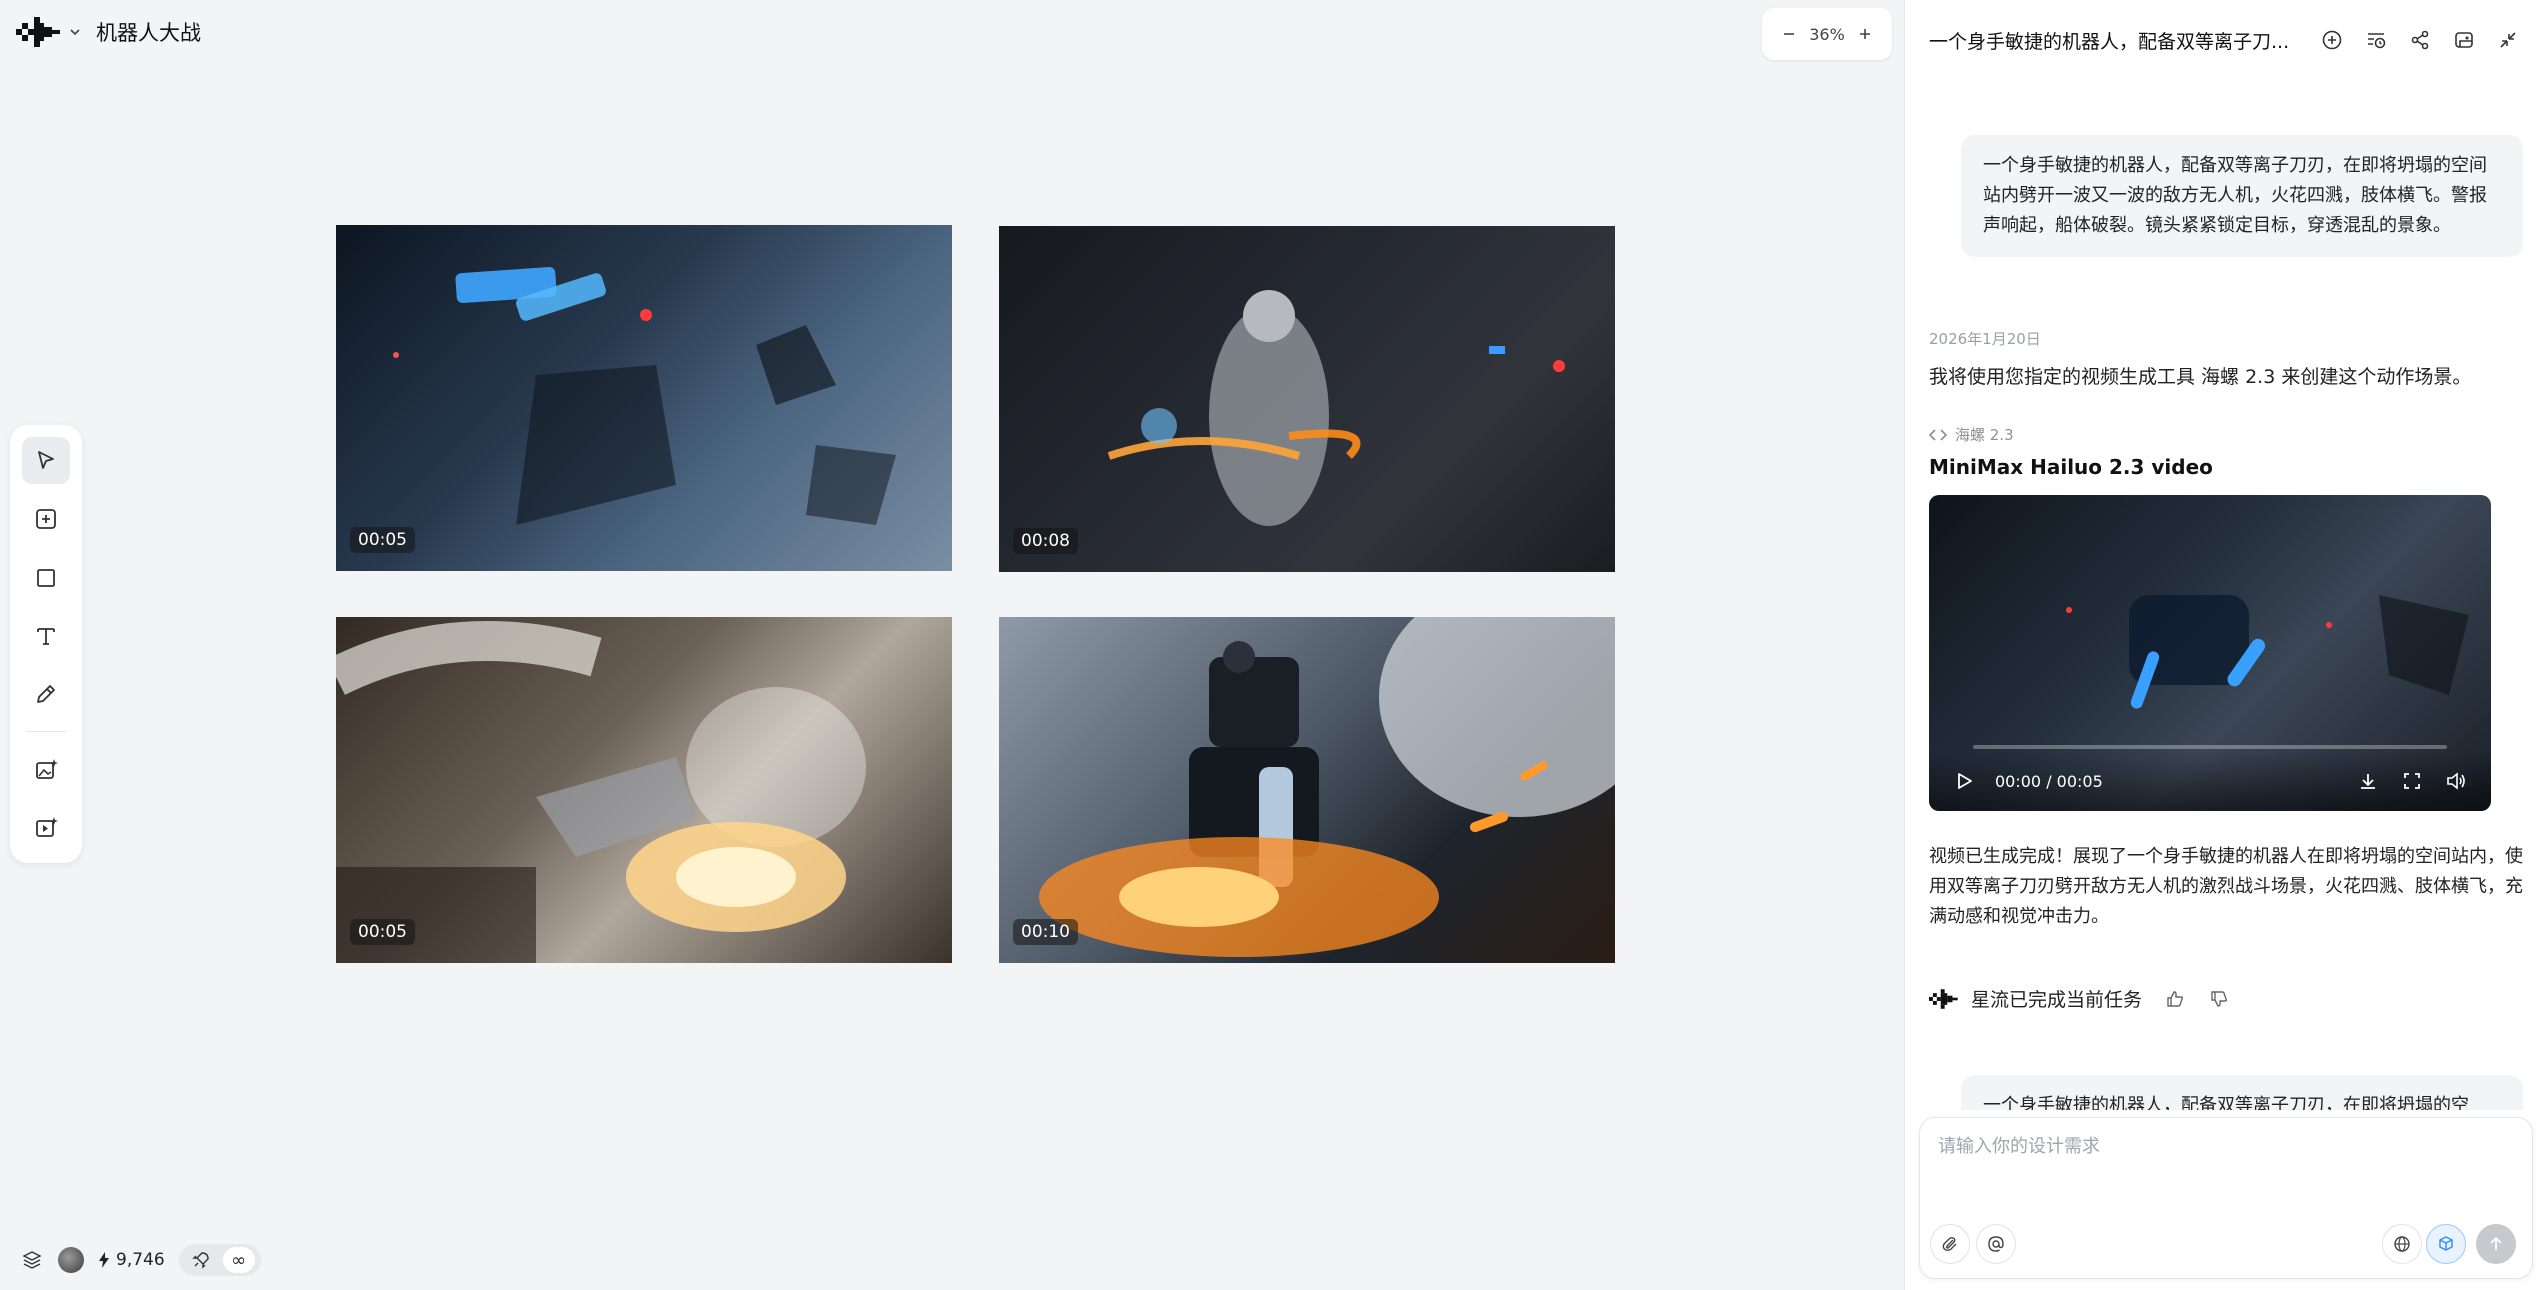 The image size is (2544, 1290). What do you see at coordinates (2332, 40) in the screenshot?
I see `new-chat-button` at bounding box center [2332, 40].